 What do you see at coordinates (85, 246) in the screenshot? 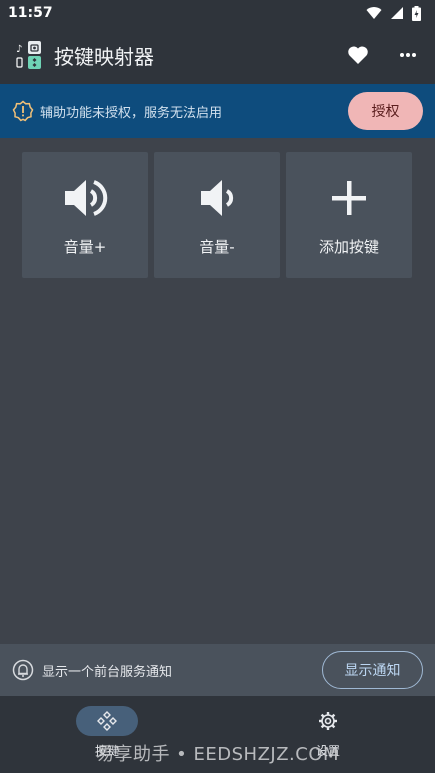
I see `tile-label: 音量+` at bounding box center [85, 246].